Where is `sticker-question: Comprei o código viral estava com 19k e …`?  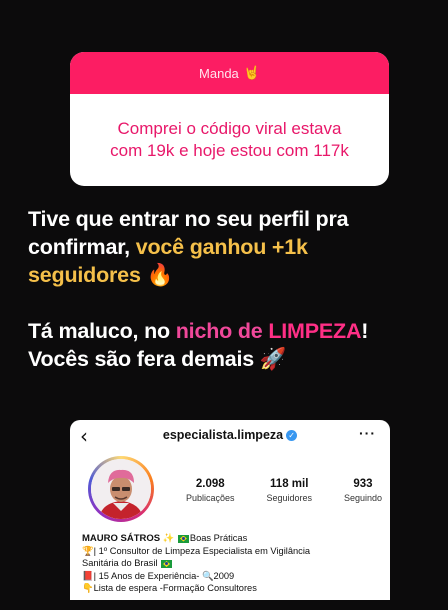 sticker-question: Comprei o código viral estava com 19k e … is located at coordinates (229, 140).